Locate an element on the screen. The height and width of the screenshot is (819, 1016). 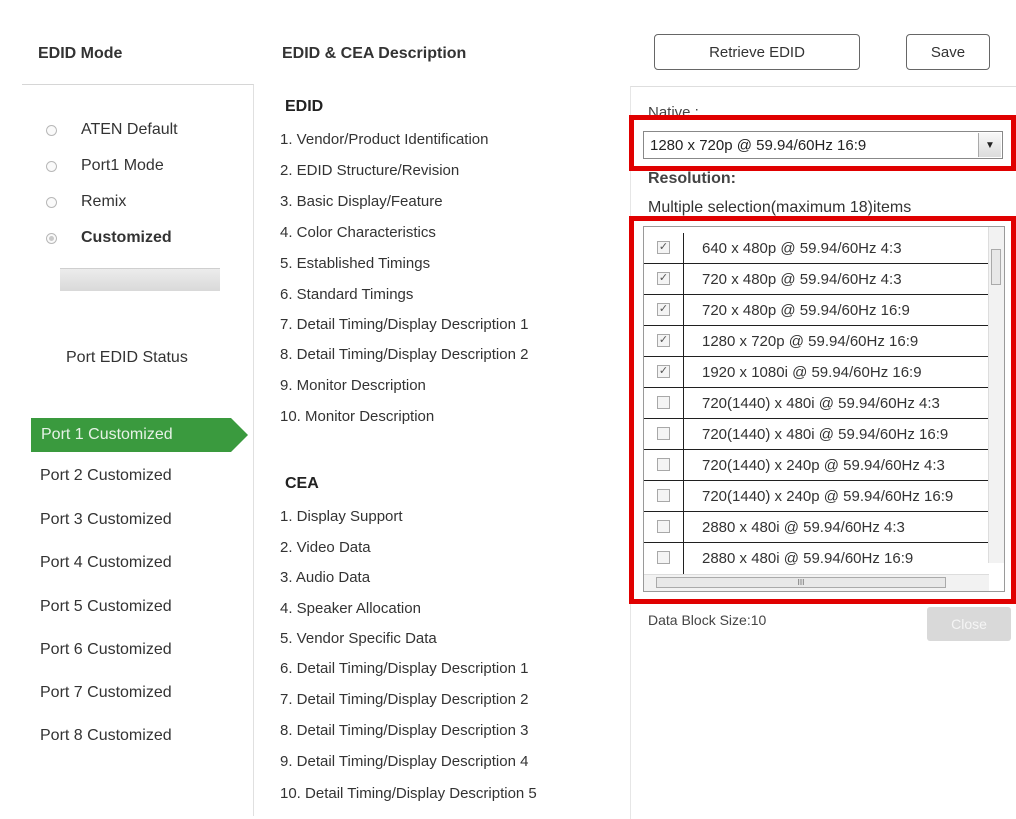
mode-label: ATEN Default is located at coordinates (129, 129).